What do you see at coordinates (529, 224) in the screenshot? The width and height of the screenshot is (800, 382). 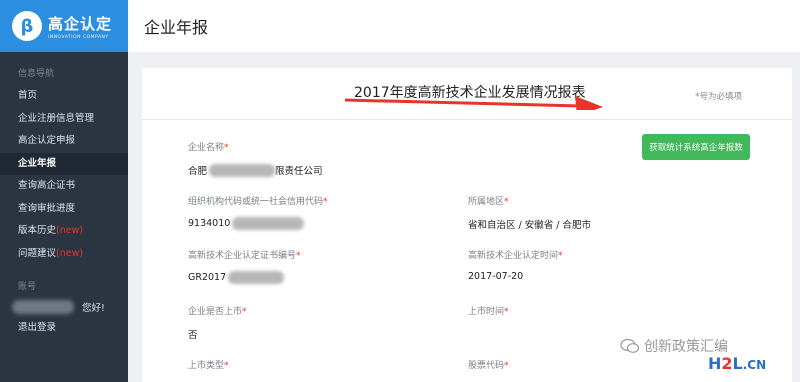 I see `region-value: 省和自治区 / 安徽省 / 合肥市` at bounding box center [529, 224].